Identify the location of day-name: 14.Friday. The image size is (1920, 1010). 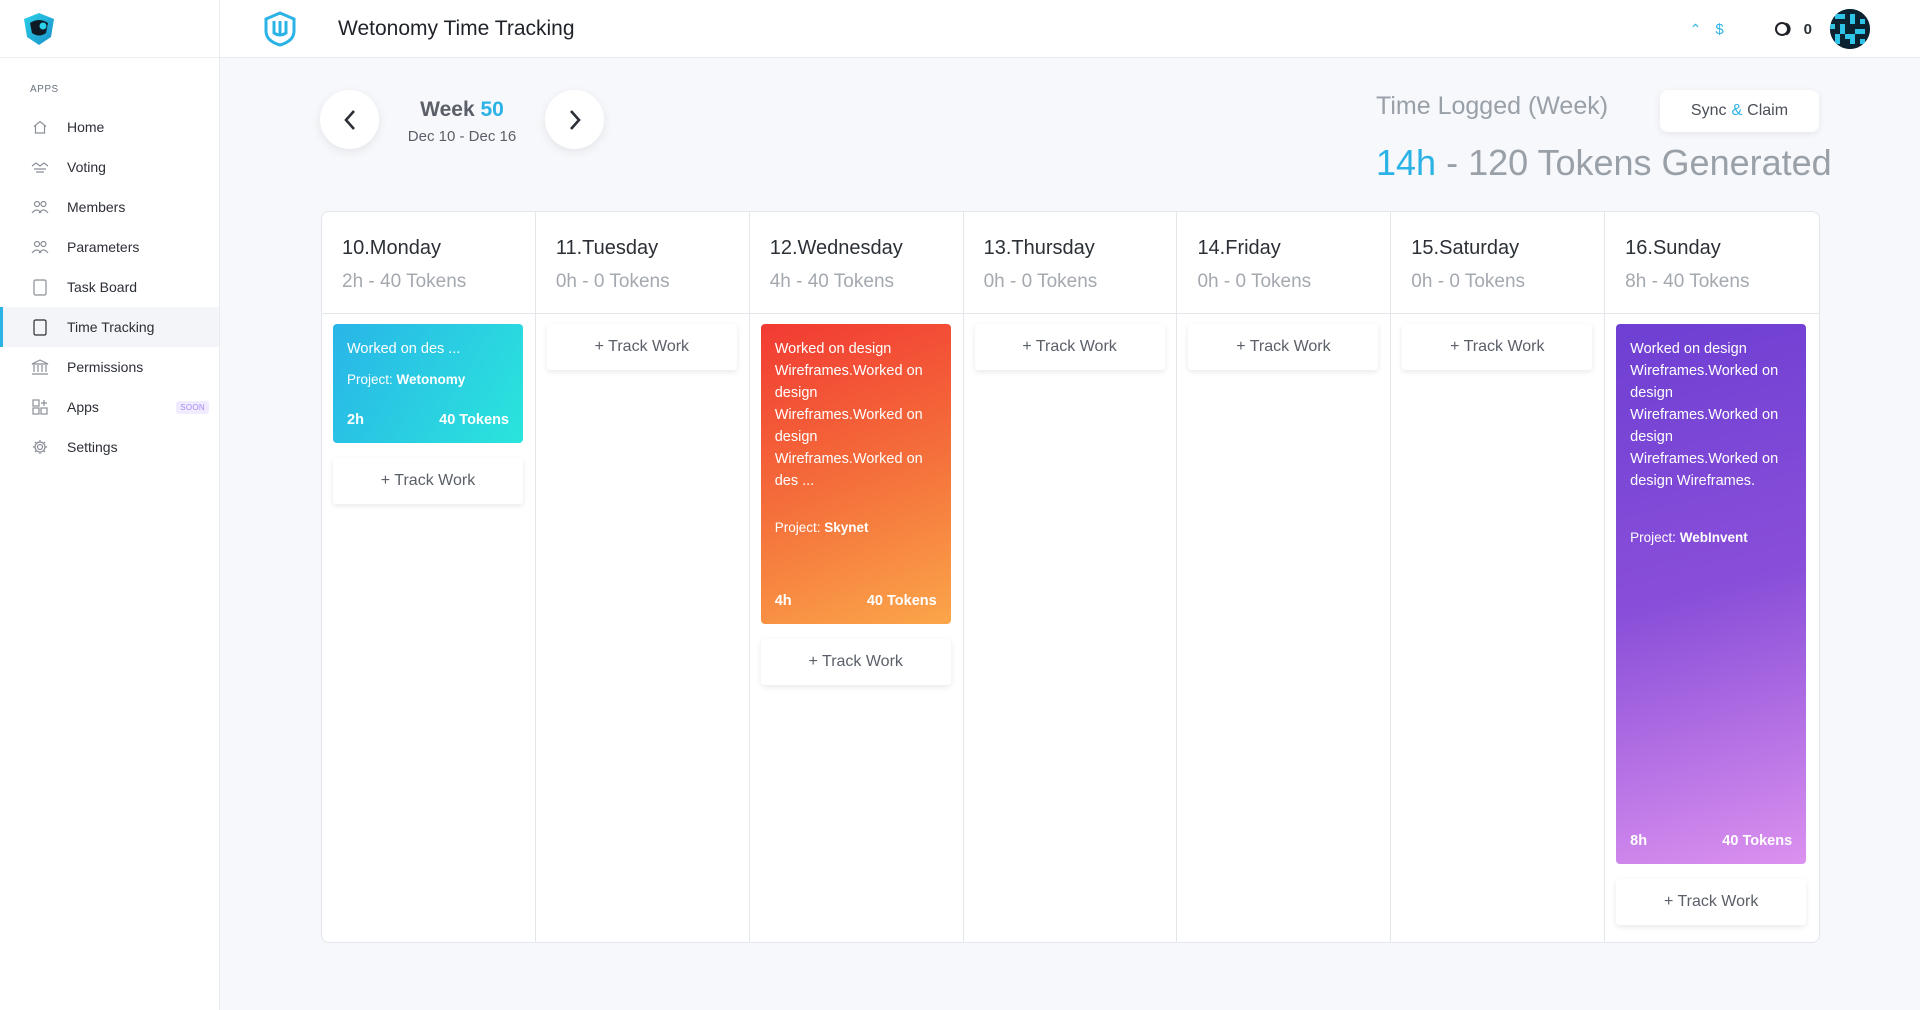
(1239, 248).